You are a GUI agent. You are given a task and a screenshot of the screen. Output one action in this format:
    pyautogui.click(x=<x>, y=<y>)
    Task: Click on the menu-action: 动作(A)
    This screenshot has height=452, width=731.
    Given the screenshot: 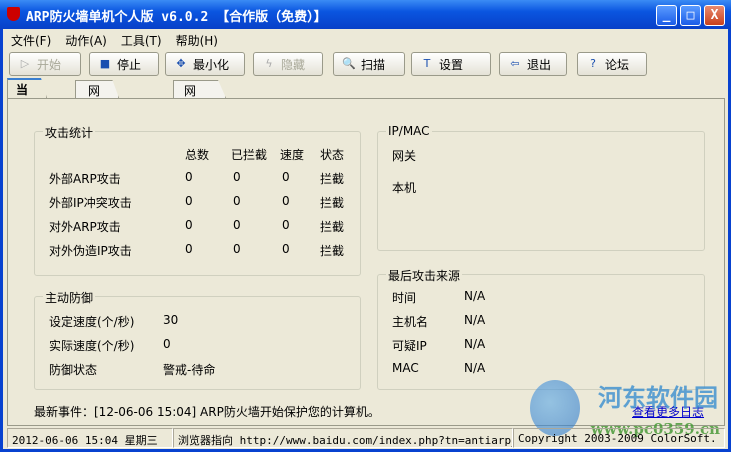 What is the action you would take?
    pyautogui.click(x=86, y=40)
    